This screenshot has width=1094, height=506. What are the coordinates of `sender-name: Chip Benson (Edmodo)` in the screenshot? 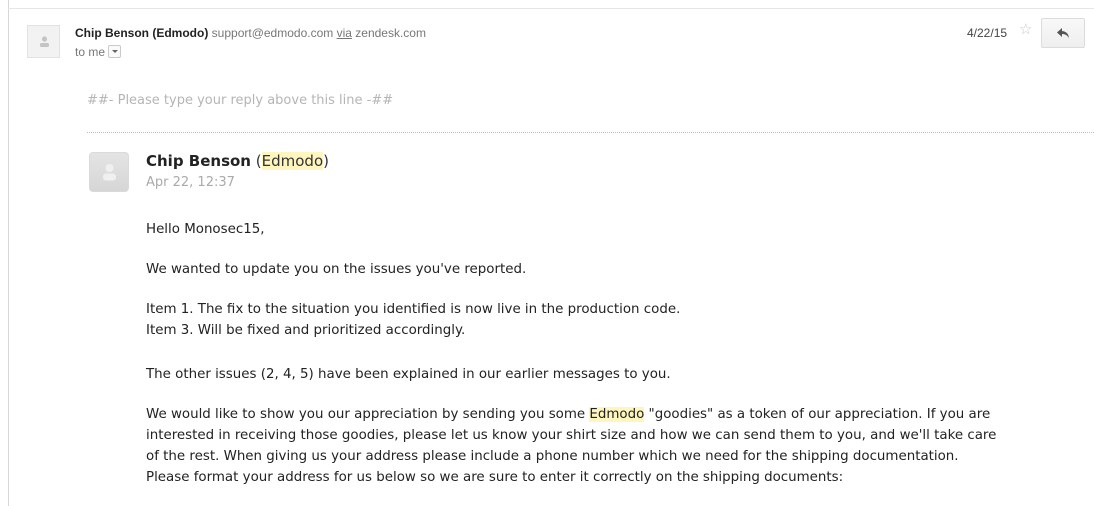 It's located at (141, 33).